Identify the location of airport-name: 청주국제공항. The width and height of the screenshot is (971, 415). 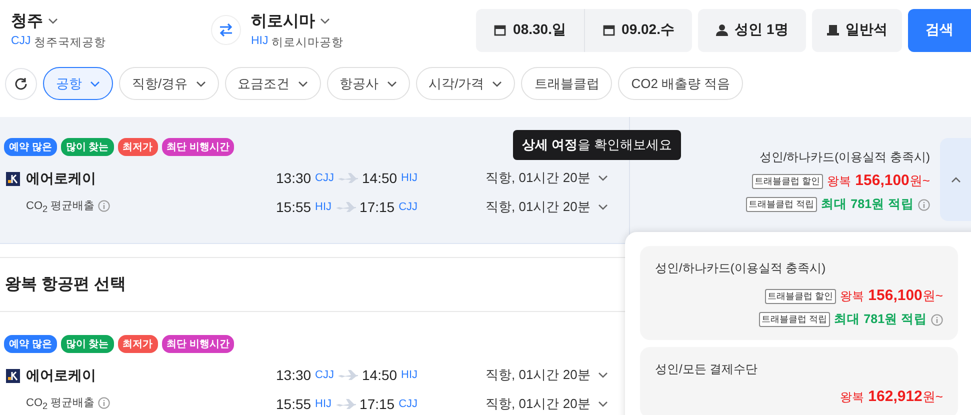
(70, 43).